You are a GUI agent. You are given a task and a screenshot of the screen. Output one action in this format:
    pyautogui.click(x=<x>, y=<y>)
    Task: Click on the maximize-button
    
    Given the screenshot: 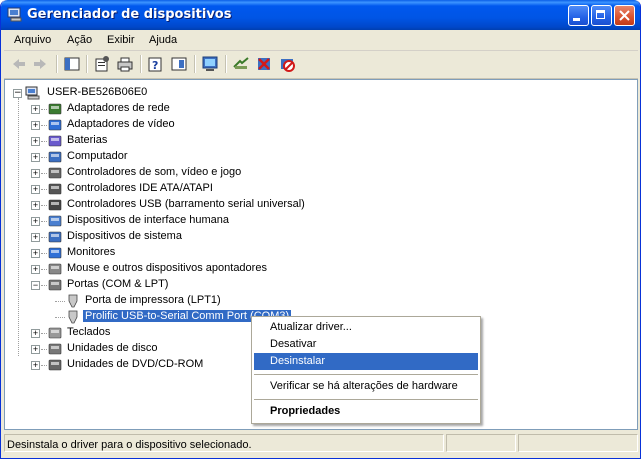 What is the action you would take?
    pyautogui.click(x=601, y=15)
    